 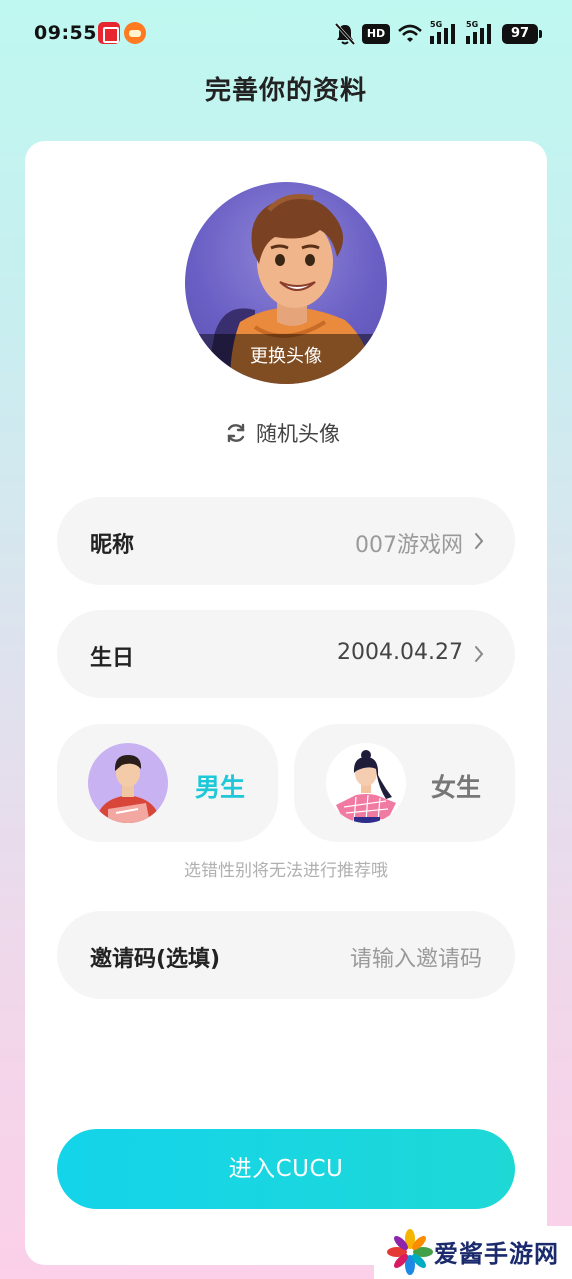 I want to click on invite-code-field: 邀请码(选填) 请输入邀请码, so click(x=286, y=955).